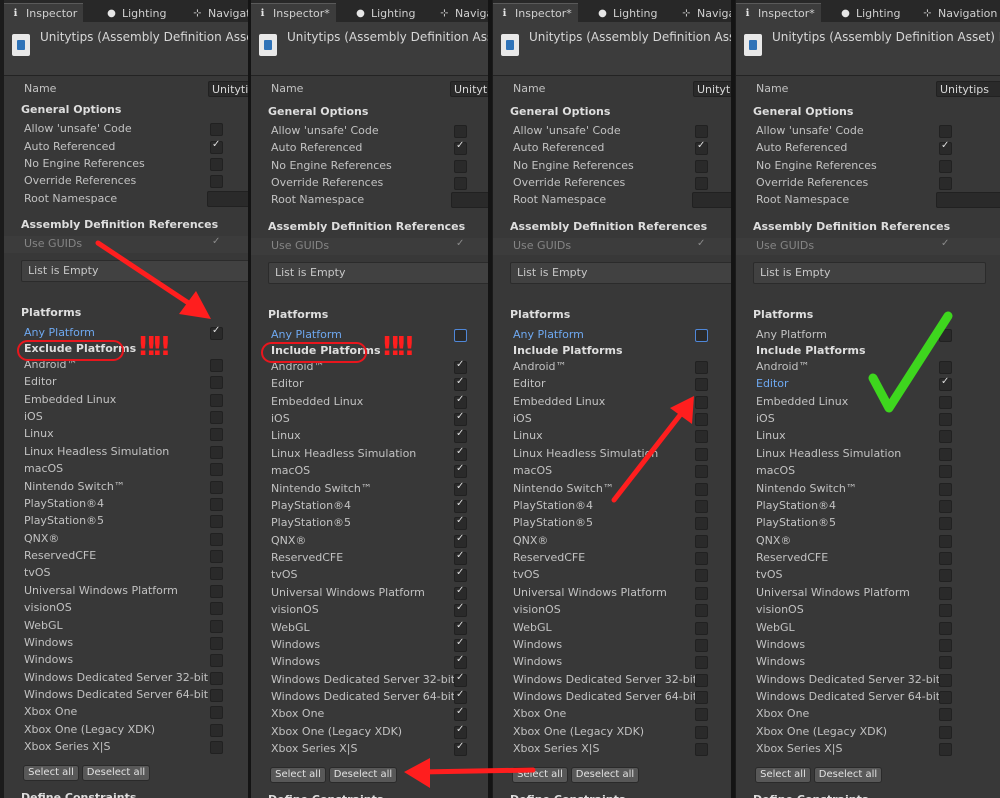  What do you see at coordinates (469, 89) in the screenshot?
I see `name-field: Unityti` at bounding box center [469, 89].